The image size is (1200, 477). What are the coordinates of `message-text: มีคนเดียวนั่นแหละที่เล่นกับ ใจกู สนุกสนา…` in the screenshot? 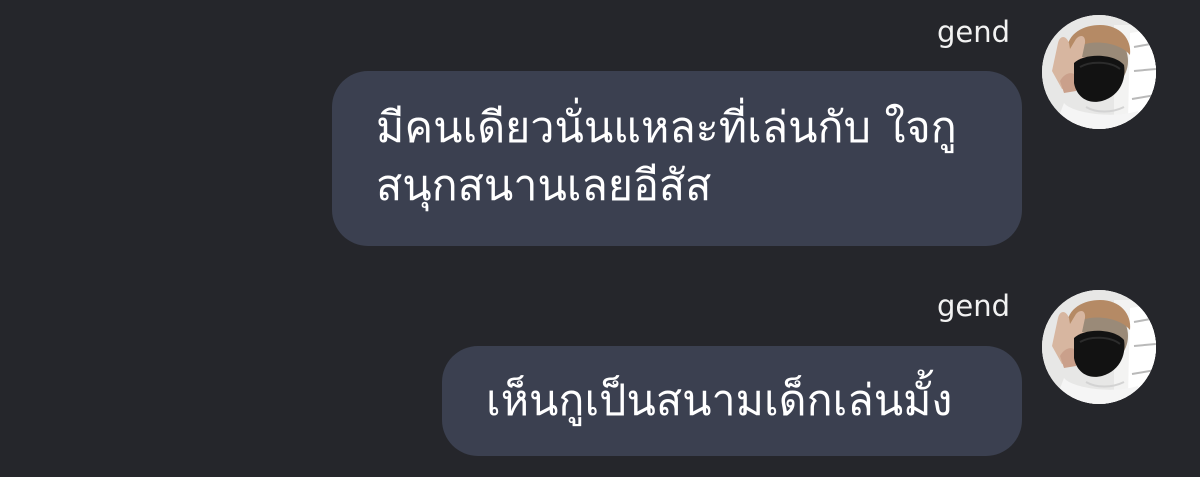 It's located at (666, 157).